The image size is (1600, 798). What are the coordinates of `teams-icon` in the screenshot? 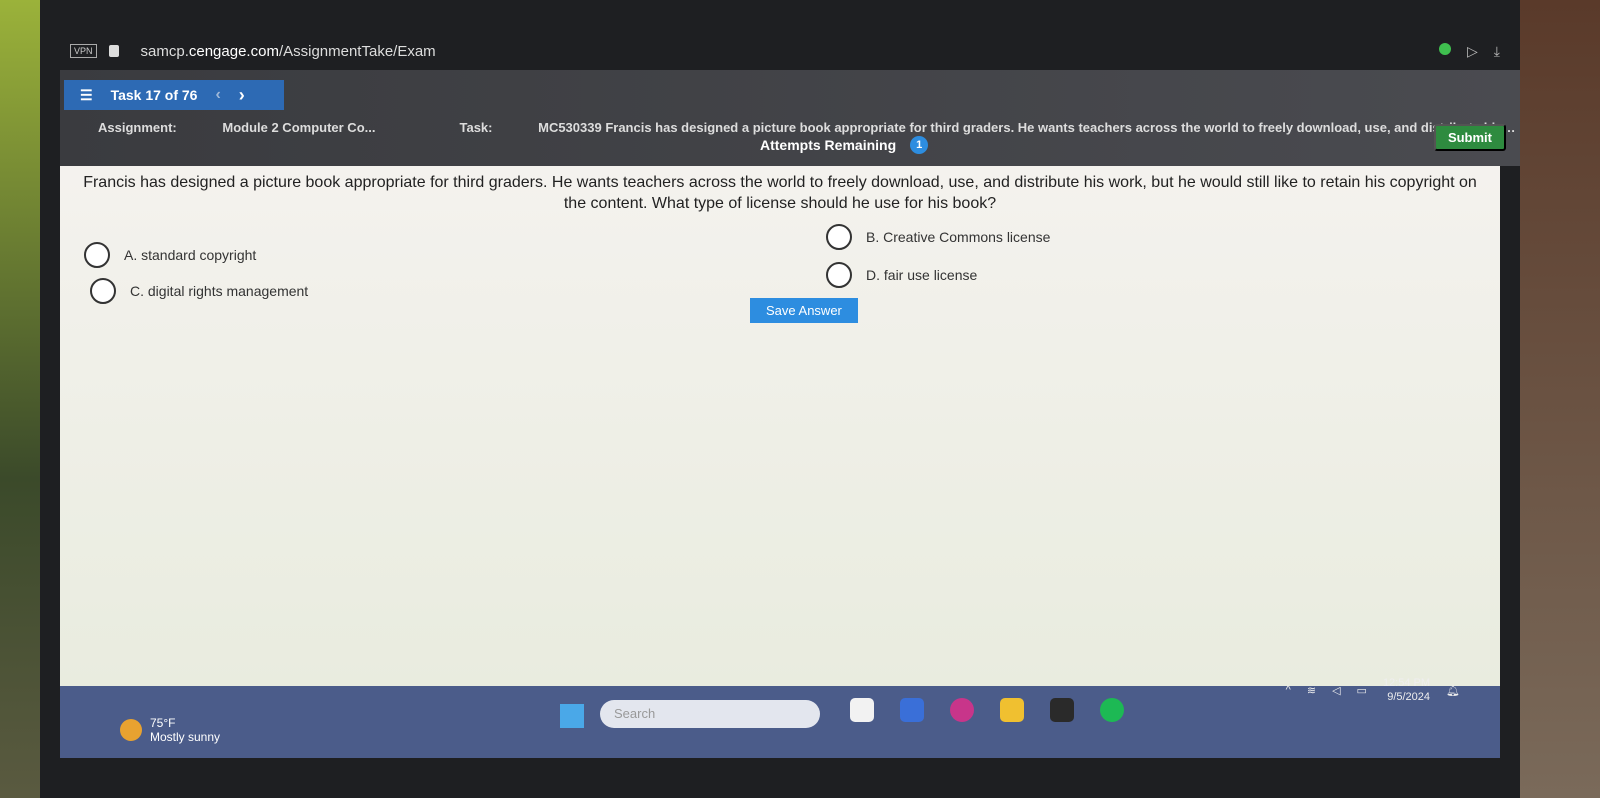 It's located at (912, 710).